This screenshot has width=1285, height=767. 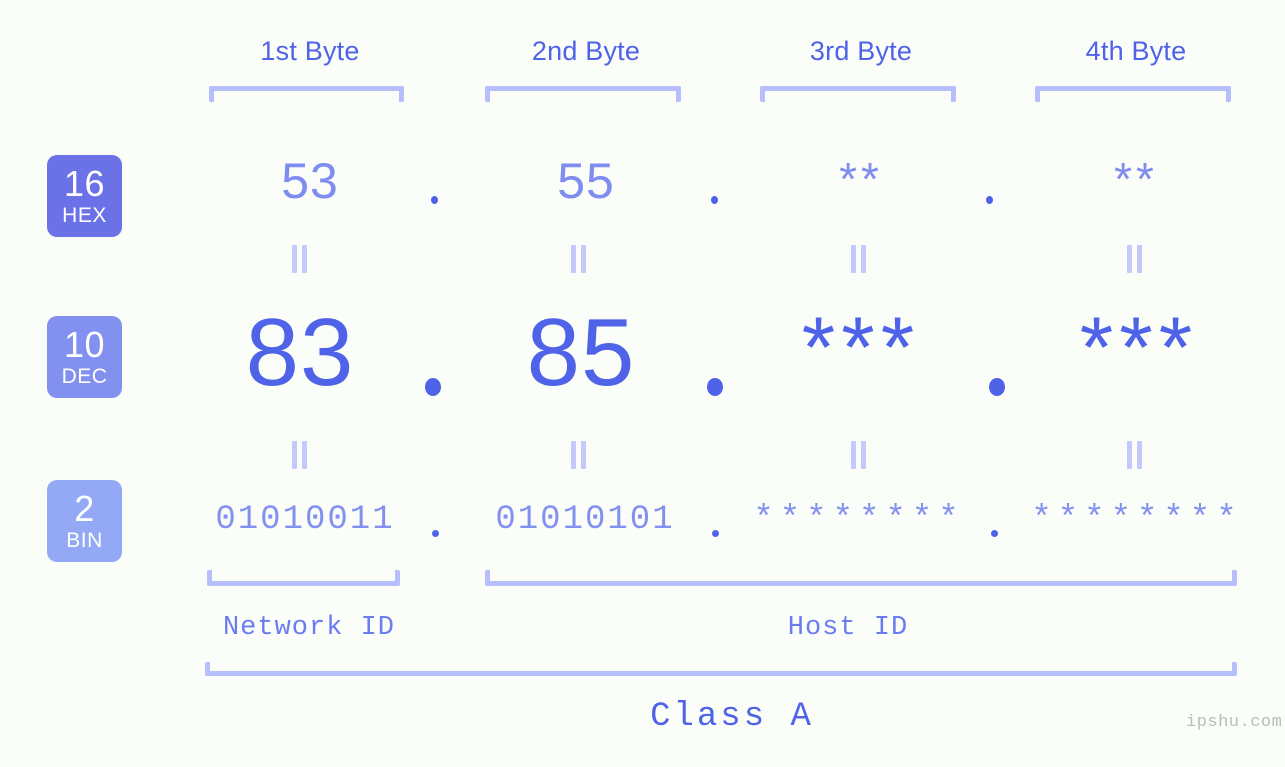 What do you see at coordinates (84, 344) in the screenshot?
I see `base-badge-dec-number: 10` at bounding box center [84, 344].